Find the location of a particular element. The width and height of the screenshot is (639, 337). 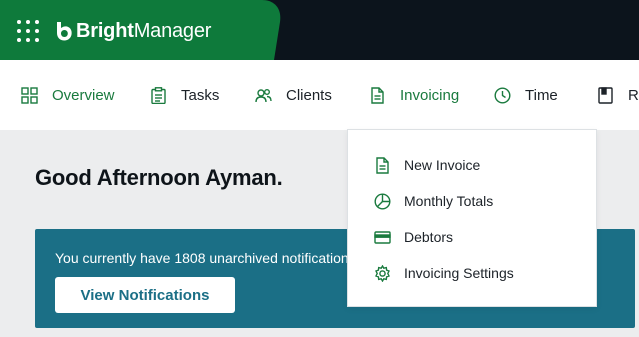

pie-chart-icon is located at coordinates (382, 201).